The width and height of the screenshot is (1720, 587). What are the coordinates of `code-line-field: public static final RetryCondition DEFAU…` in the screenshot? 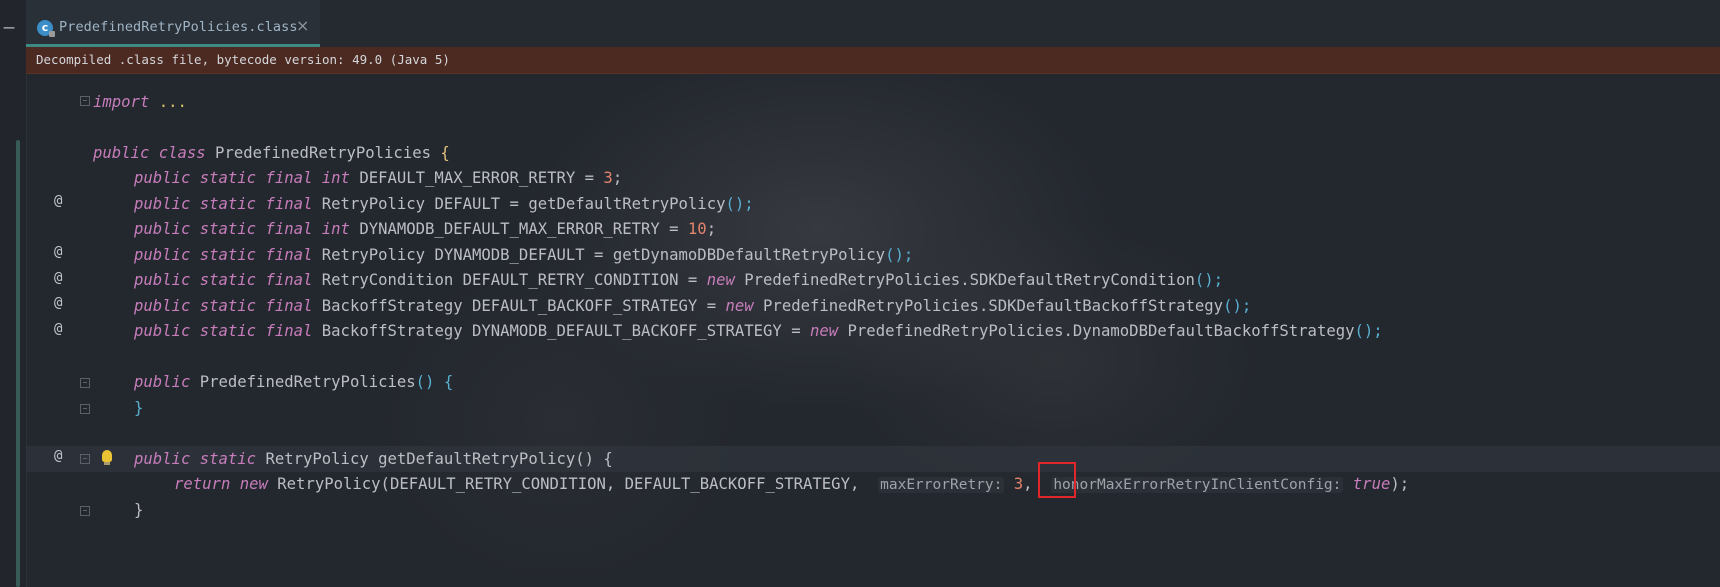 It's located at (679, 280).